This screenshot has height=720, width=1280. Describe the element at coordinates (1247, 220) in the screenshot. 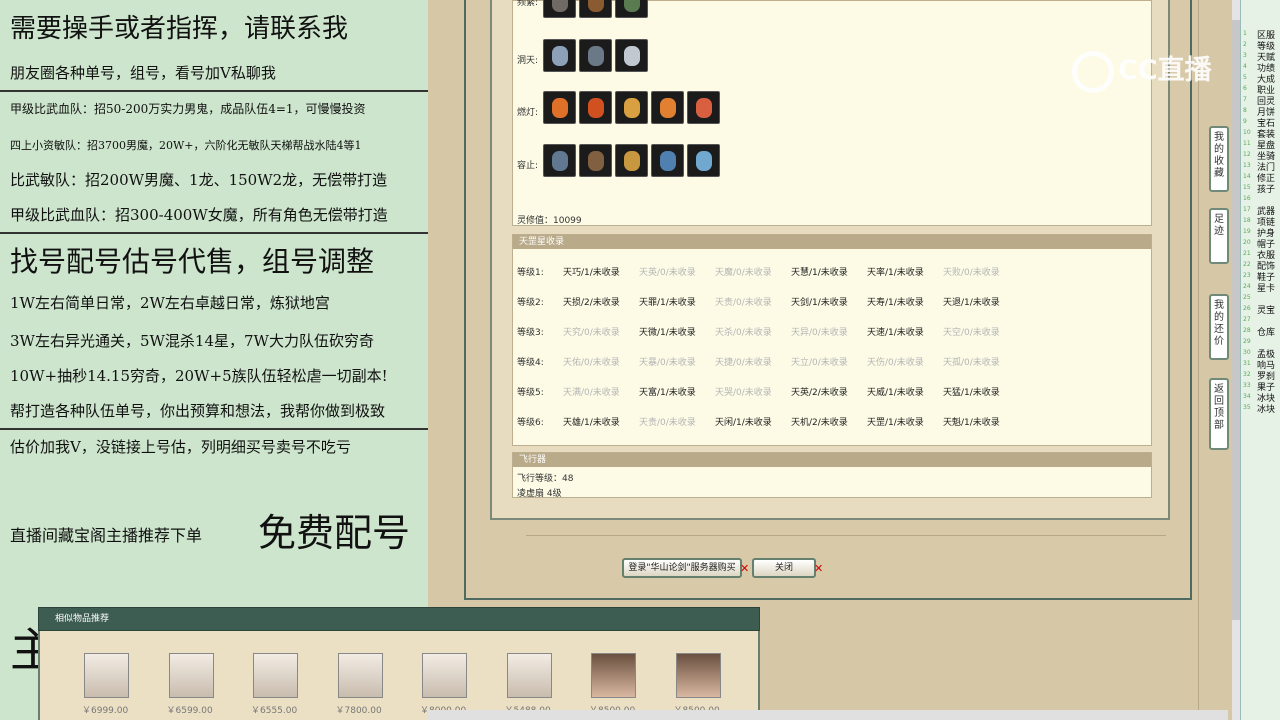

I see `row-number: 18` at that location.